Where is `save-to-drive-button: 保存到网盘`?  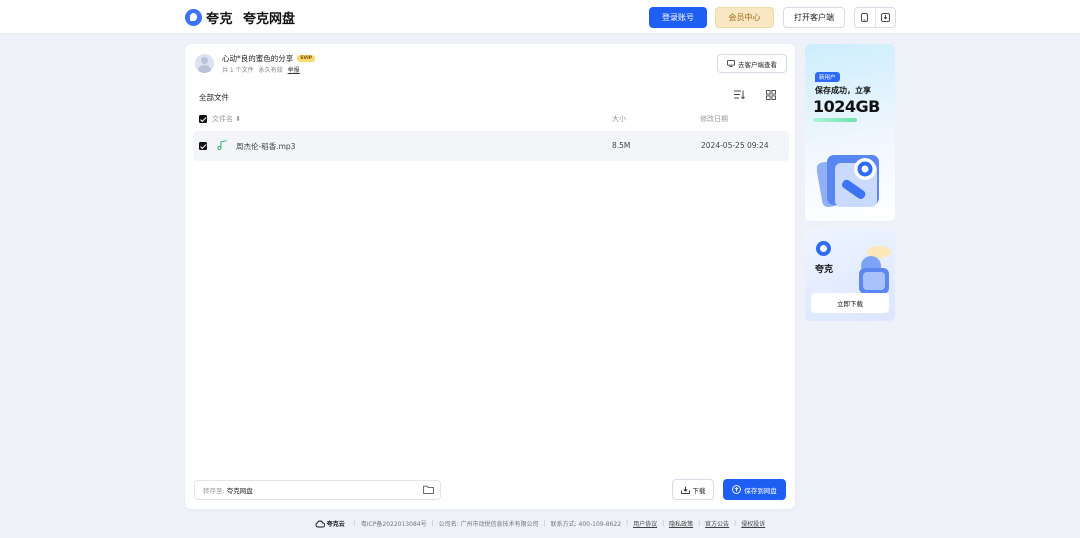
save-to-drive-button: 保存到网盘 is located at coordinates (754, 489).